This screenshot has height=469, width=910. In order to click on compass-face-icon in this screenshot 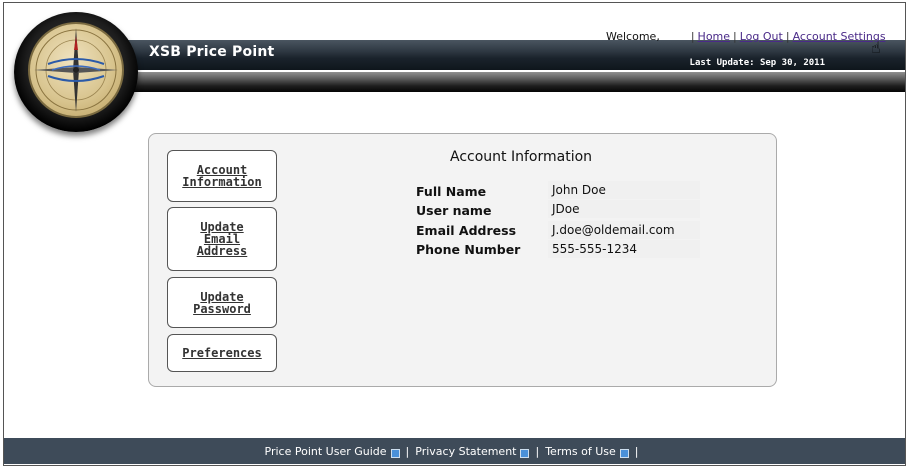, I will do `click(76, 70)`.